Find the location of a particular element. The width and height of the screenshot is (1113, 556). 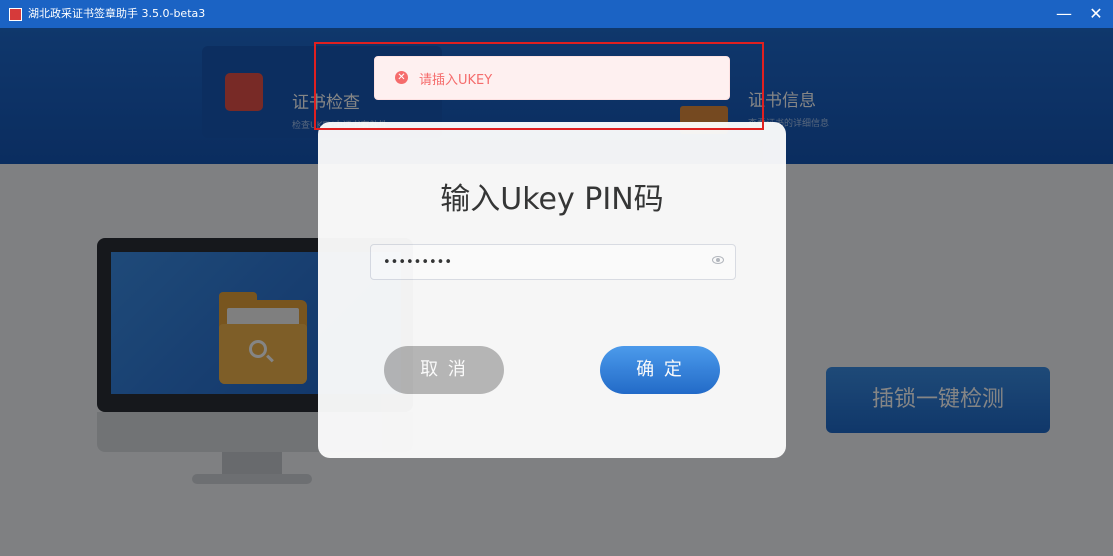

title-bar: 湖北政采证书签章助手 3.5.0-beta3 — ✕ is located at coordinates (556, 14).